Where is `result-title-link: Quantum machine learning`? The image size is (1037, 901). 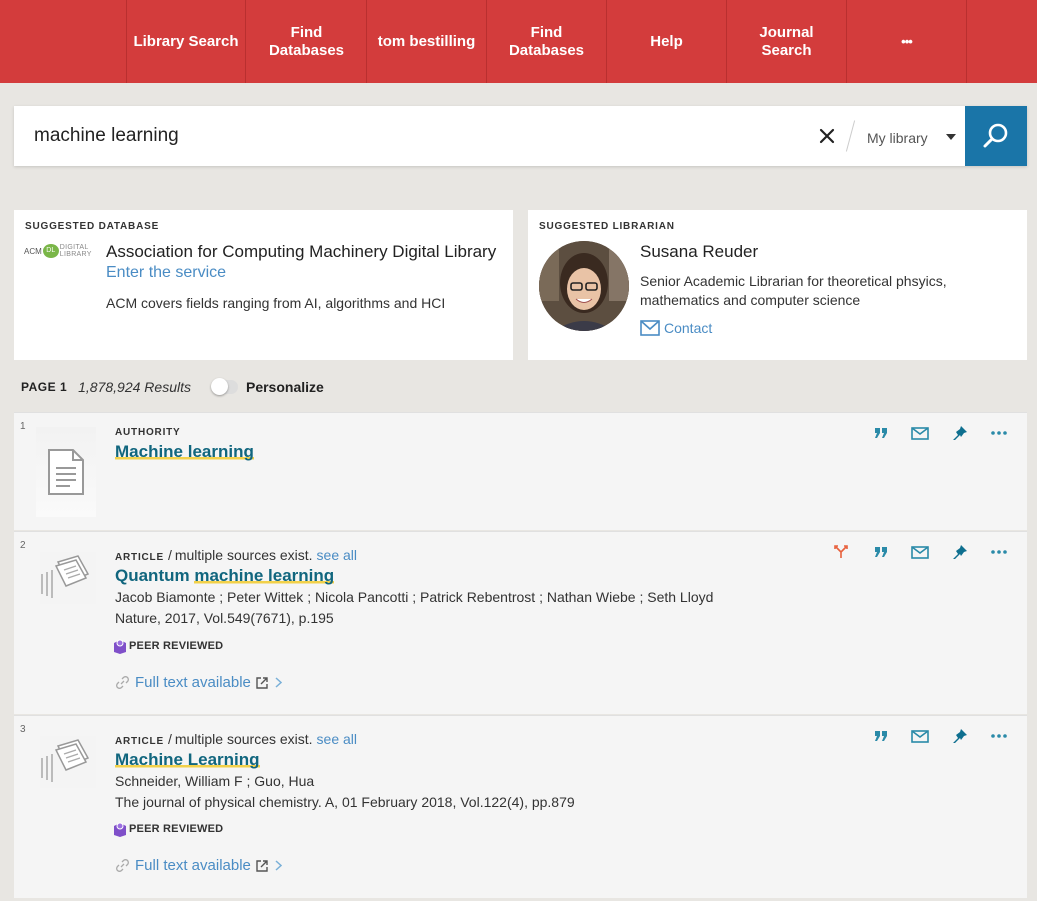
result-title-link: Quantum machine learning is located at coordinates (225, 576).